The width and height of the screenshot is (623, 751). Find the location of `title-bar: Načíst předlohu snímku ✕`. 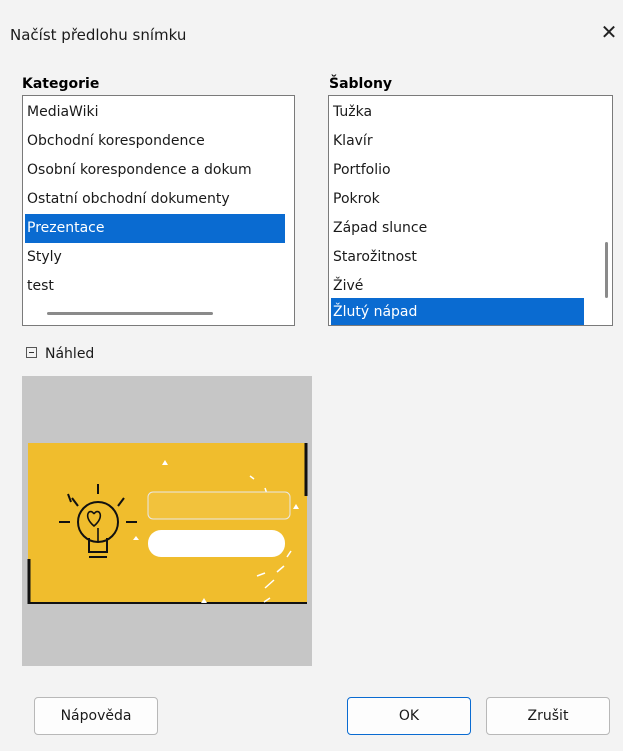

title-bar: Načíst předlohu snímku ✕ is located at coordinates (311, 32).